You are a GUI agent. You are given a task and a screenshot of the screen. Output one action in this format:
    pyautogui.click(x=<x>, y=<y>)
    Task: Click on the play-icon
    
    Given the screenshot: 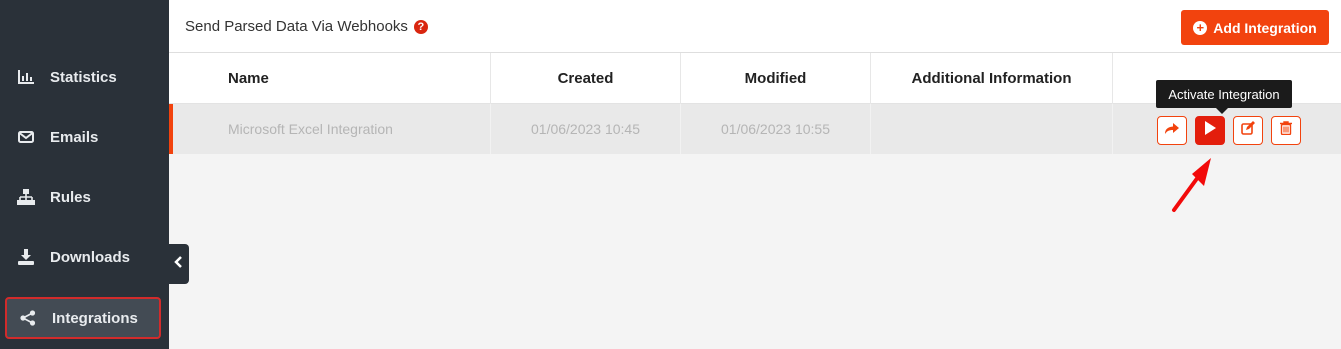 What is the action you would take?
    pyautogui.click(x=1210, y=130)
    